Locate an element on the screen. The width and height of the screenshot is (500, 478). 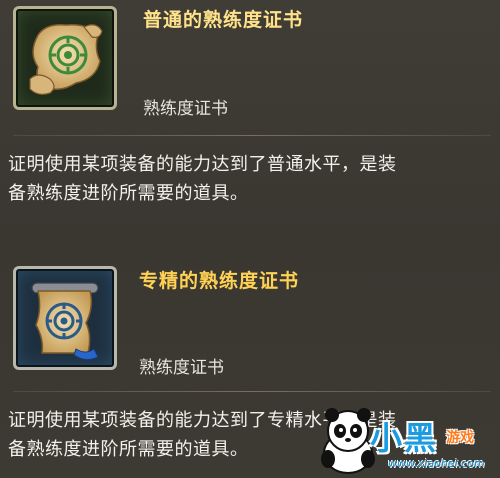
watermark-sub: 游戏 is located at coordinates (460, 438).